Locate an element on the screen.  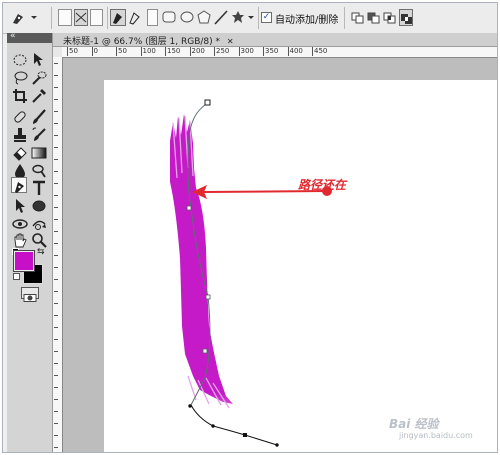
auto-add-delete-checkbox: ✓ is located at coordinates (266, 17).